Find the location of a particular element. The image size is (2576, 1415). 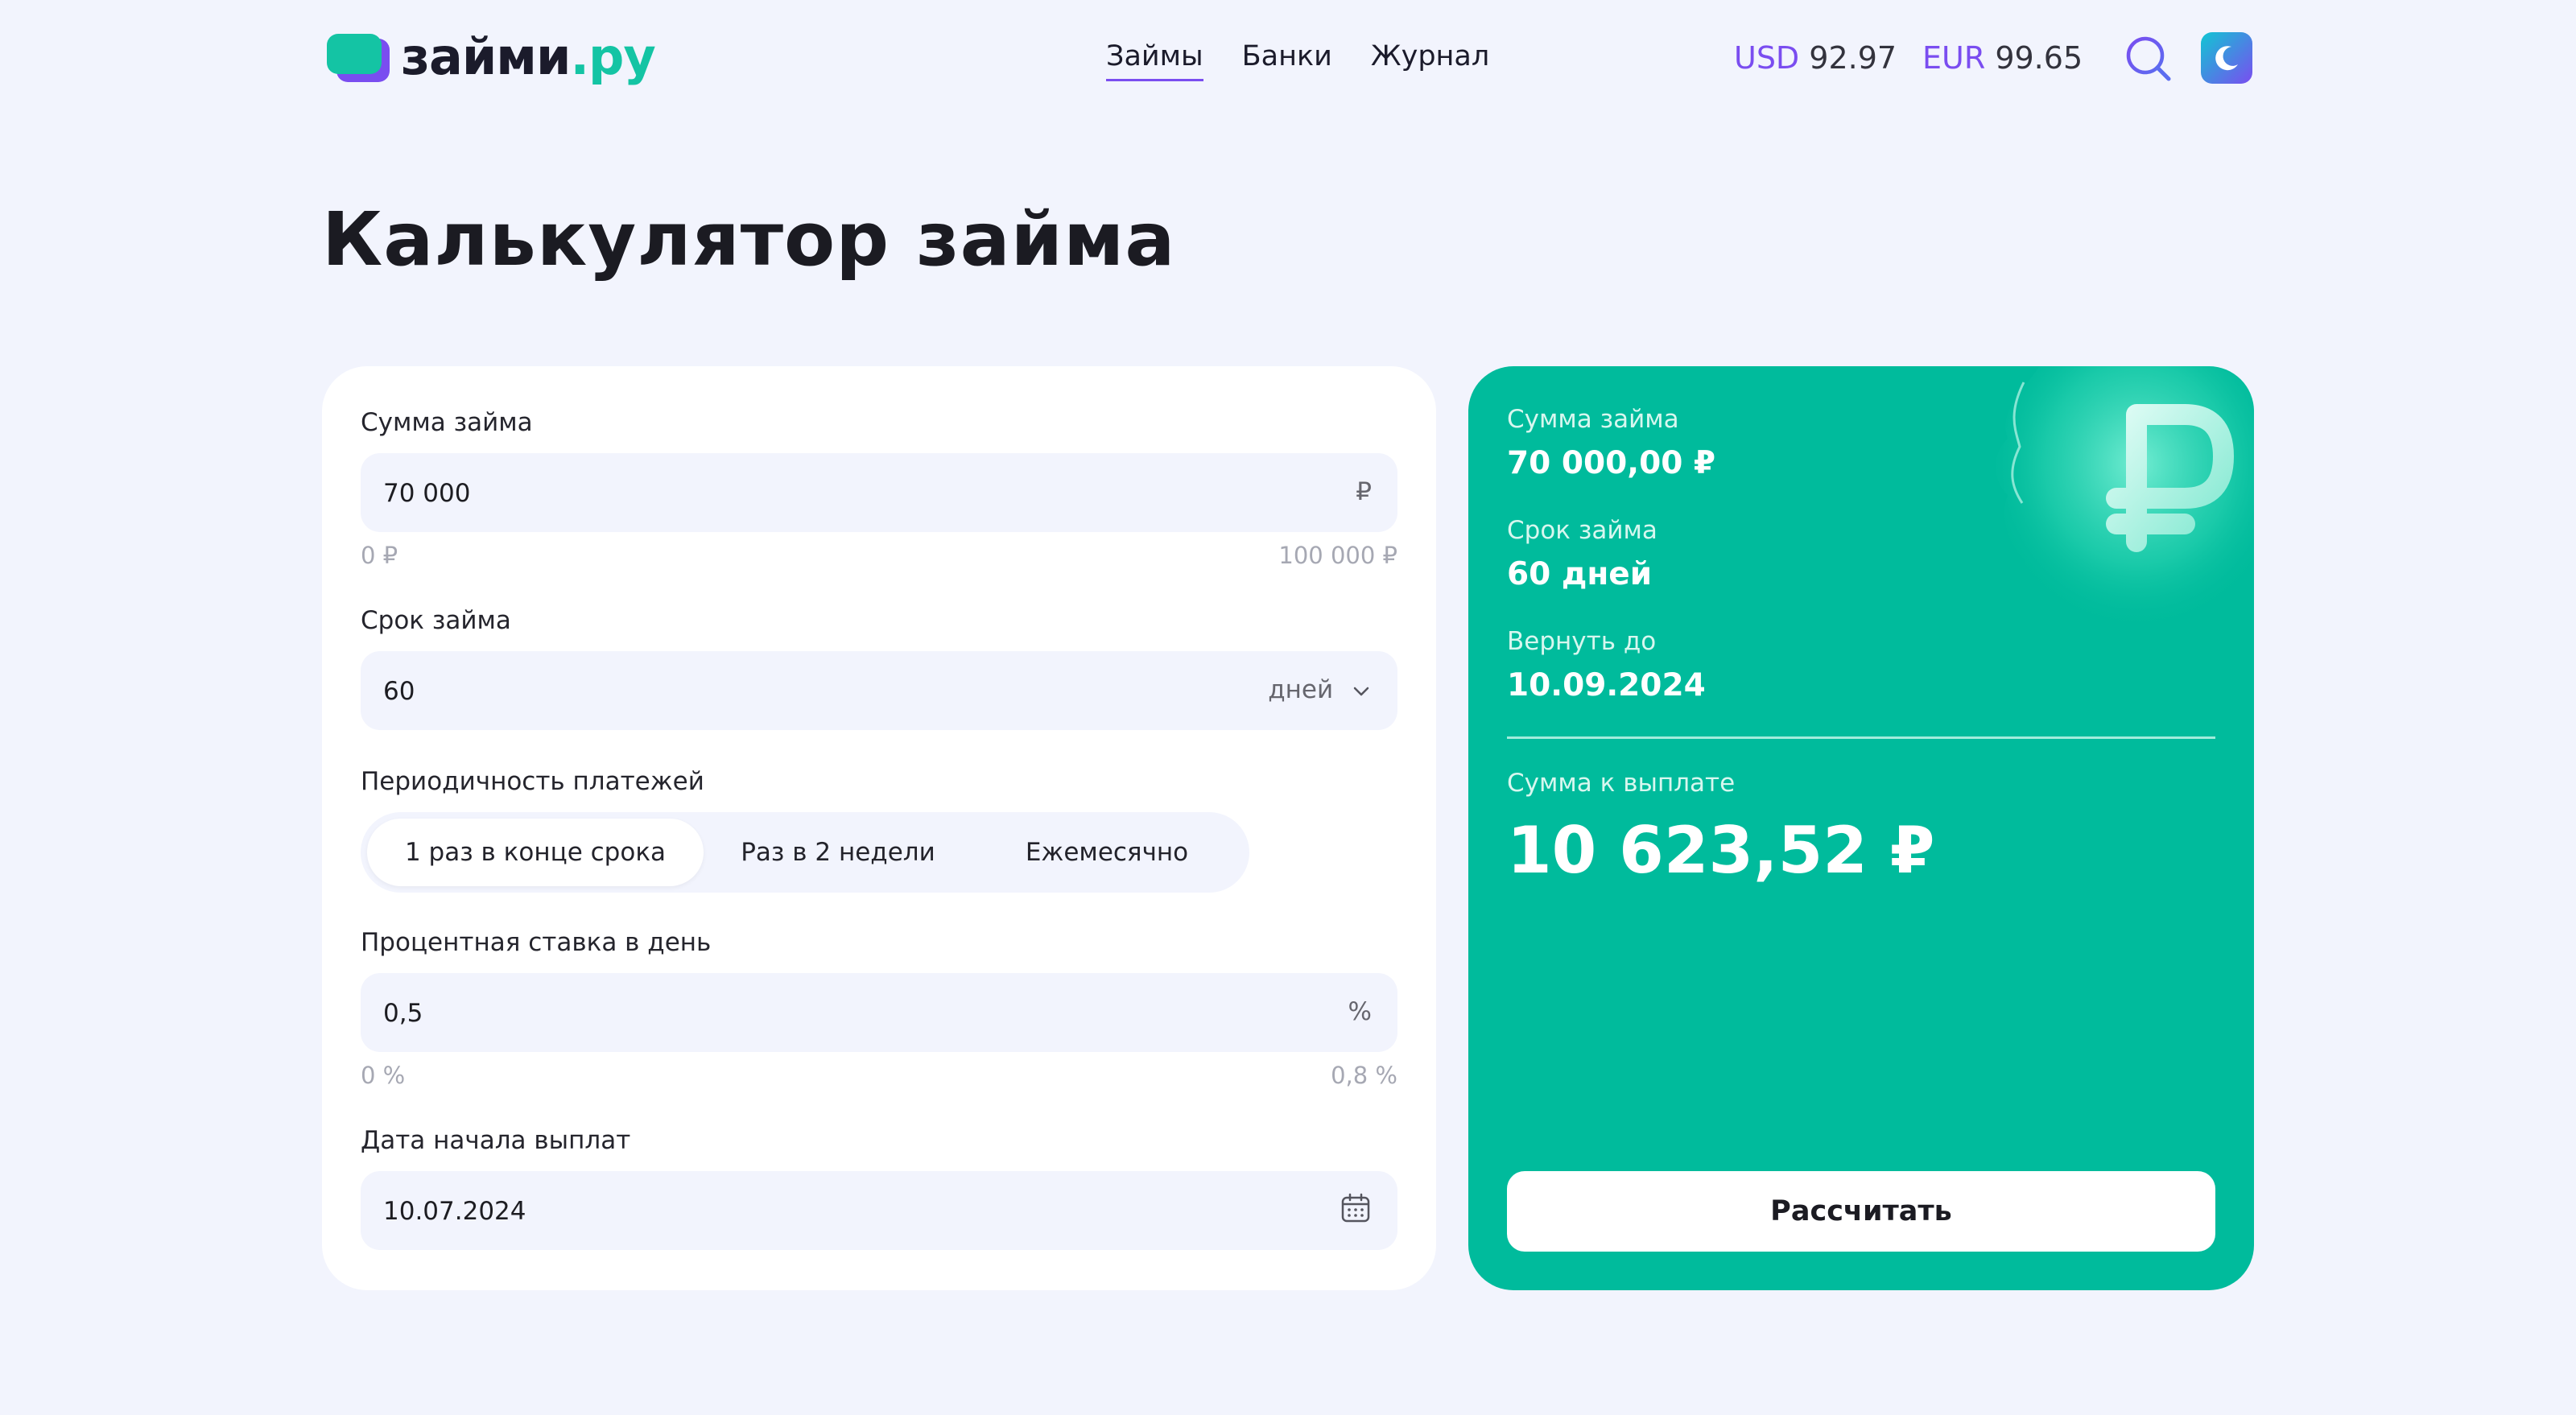

calendar-icon is located at coordinates (1355, 1208).